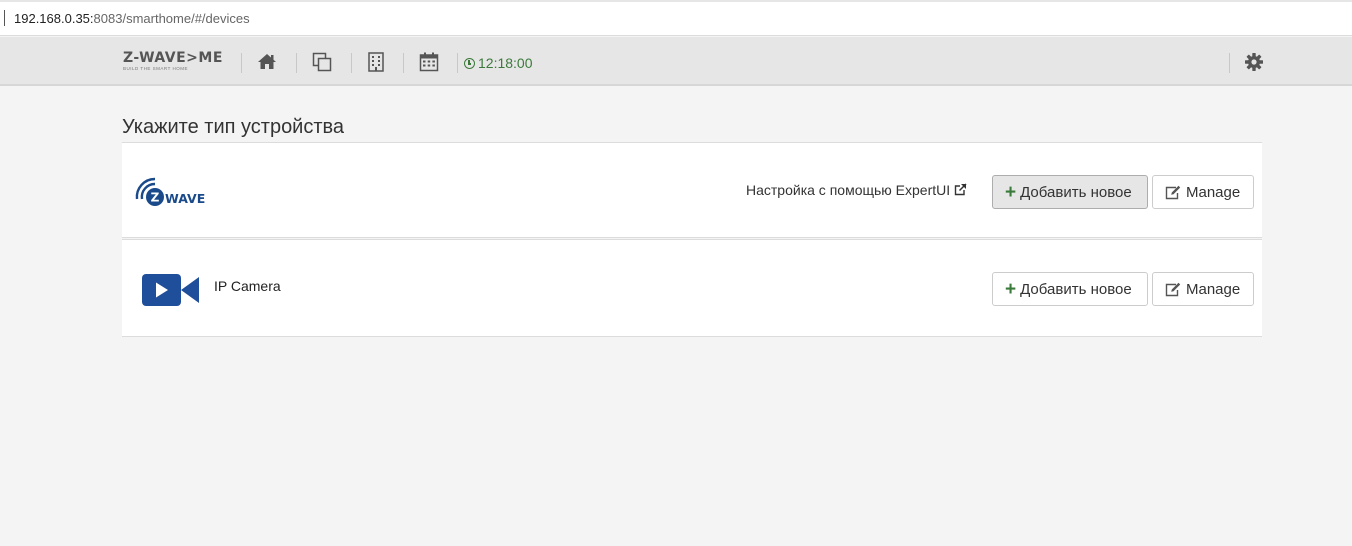 The image size is (1352, 546). Describe the element at coordinates (1213, 192) in the screenshot. I see `zwave-manage-label: Manage` at that location.